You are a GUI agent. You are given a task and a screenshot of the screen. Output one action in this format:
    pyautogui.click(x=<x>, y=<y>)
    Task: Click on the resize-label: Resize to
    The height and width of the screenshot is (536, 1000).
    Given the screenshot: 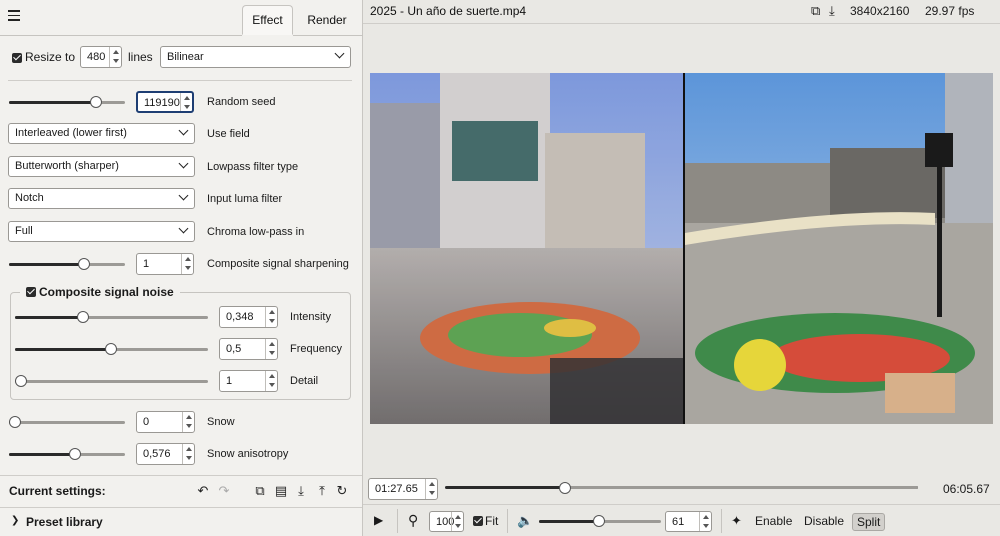 What is the action you would take?
    pyautogui.click(x=50, y=57)
    